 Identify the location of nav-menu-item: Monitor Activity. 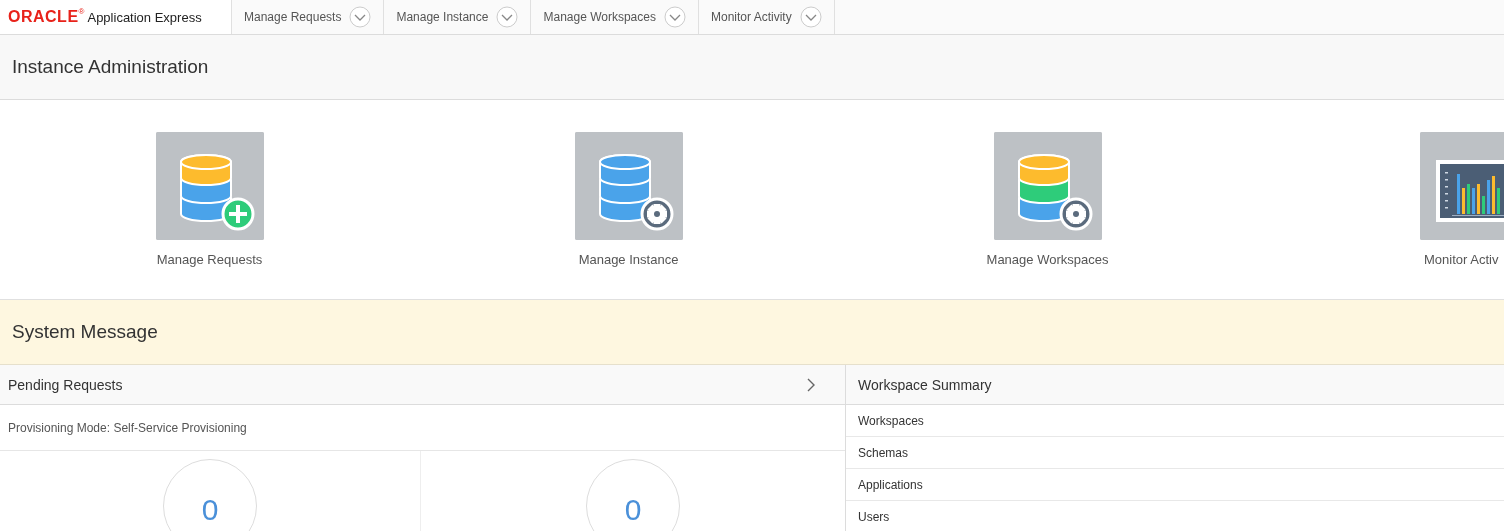
(766, 17).